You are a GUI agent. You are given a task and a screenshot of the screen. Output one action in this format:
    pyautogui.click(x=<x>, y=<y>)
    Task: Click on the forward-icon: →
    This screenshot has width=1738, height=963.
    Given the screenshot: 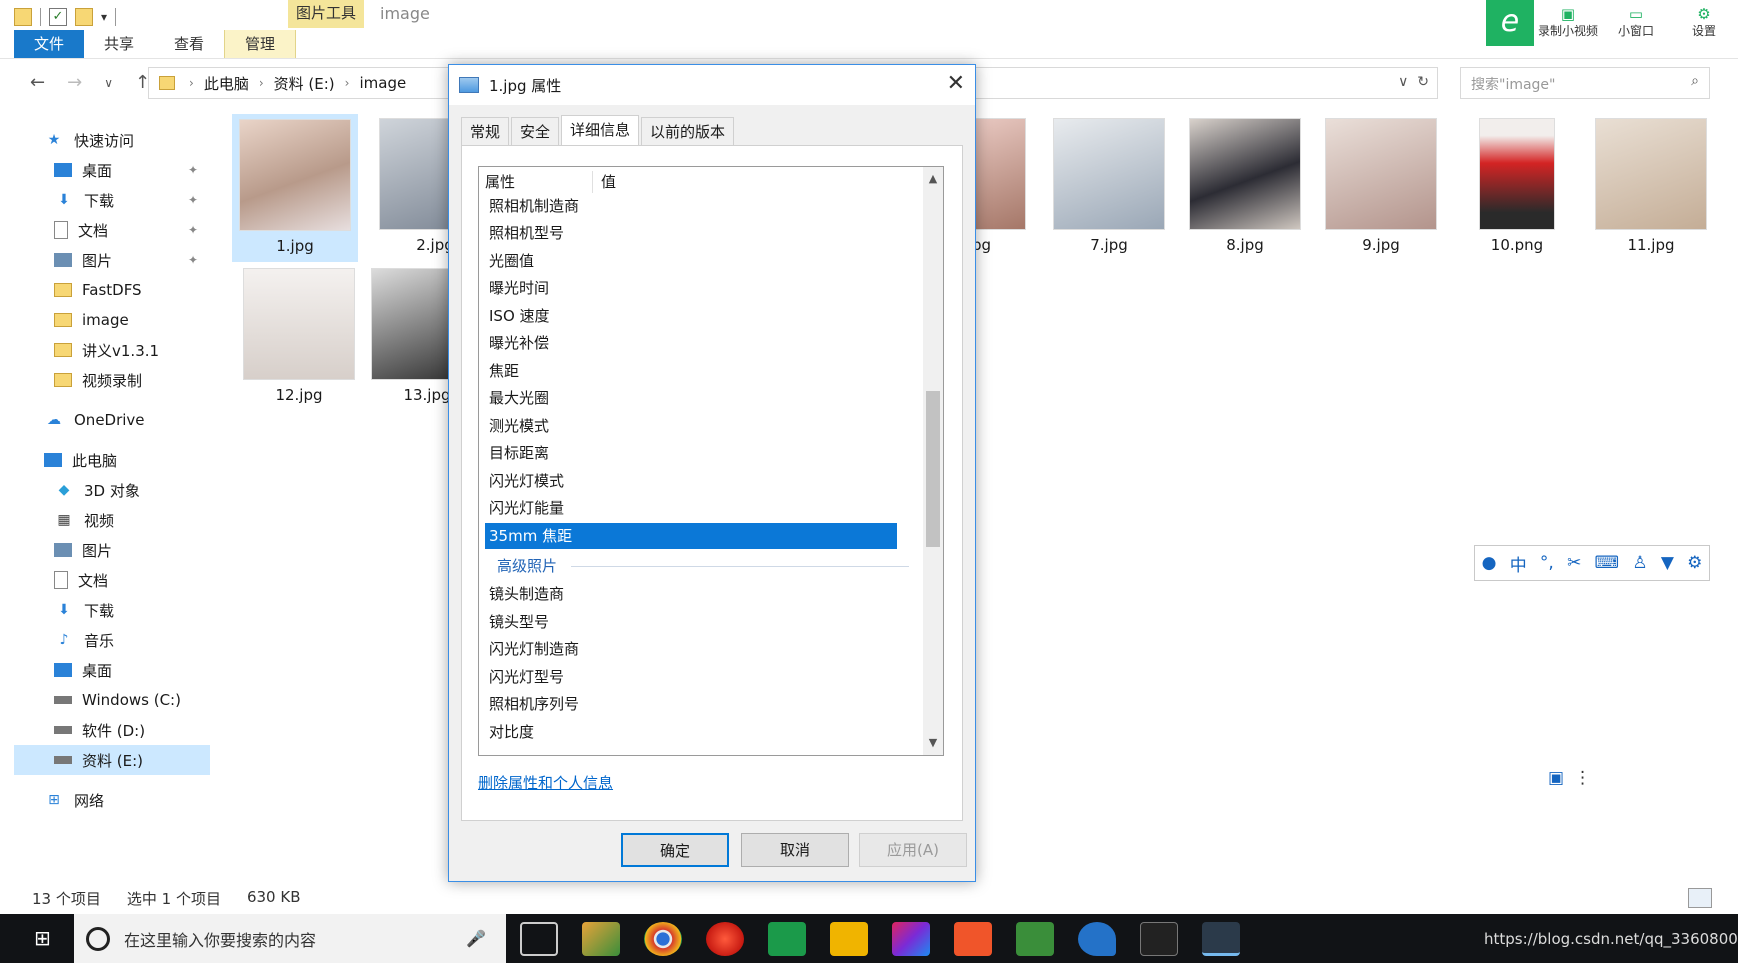 What is the action you would take?
    pyautogui.click(x=74, y=83)
    